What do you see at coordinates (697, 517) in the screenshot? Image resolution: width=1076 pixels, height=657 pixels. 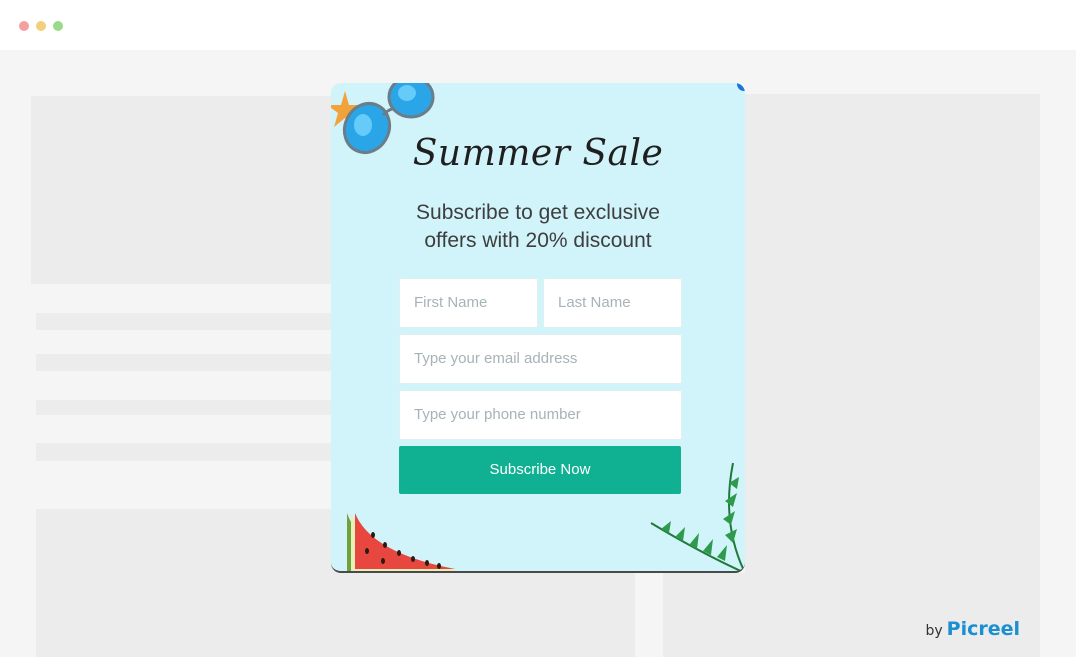 I see `palm-leaf-icon` at bounding box center [697, 517].